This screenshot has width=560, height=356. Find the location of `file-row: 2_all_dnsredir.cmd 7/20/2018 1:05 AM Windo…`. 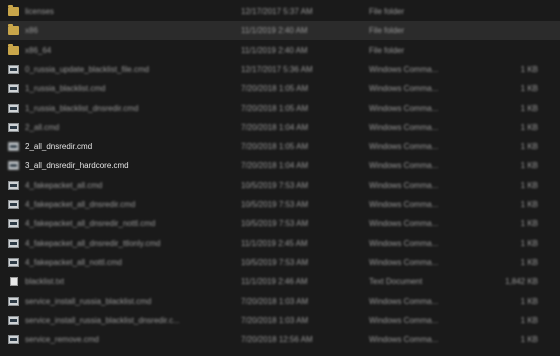

file-row: 2_all_dnsredir.cmd 7/20/2018 1:05 AM Windo… is located at coordinates (280, 146).